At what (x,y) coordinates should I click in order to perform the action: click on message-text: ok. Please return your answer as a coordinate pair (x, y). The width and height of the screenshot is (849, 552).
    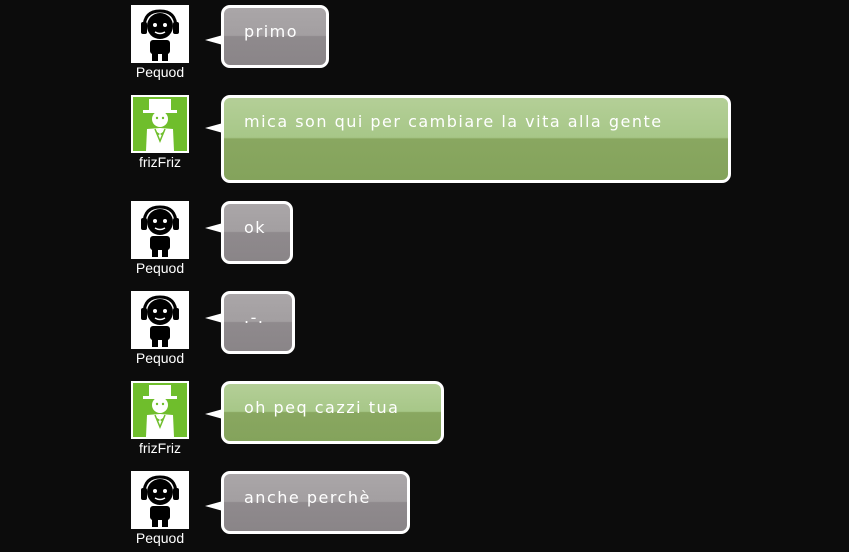
    Looking at the image, I should click on (255, 227).